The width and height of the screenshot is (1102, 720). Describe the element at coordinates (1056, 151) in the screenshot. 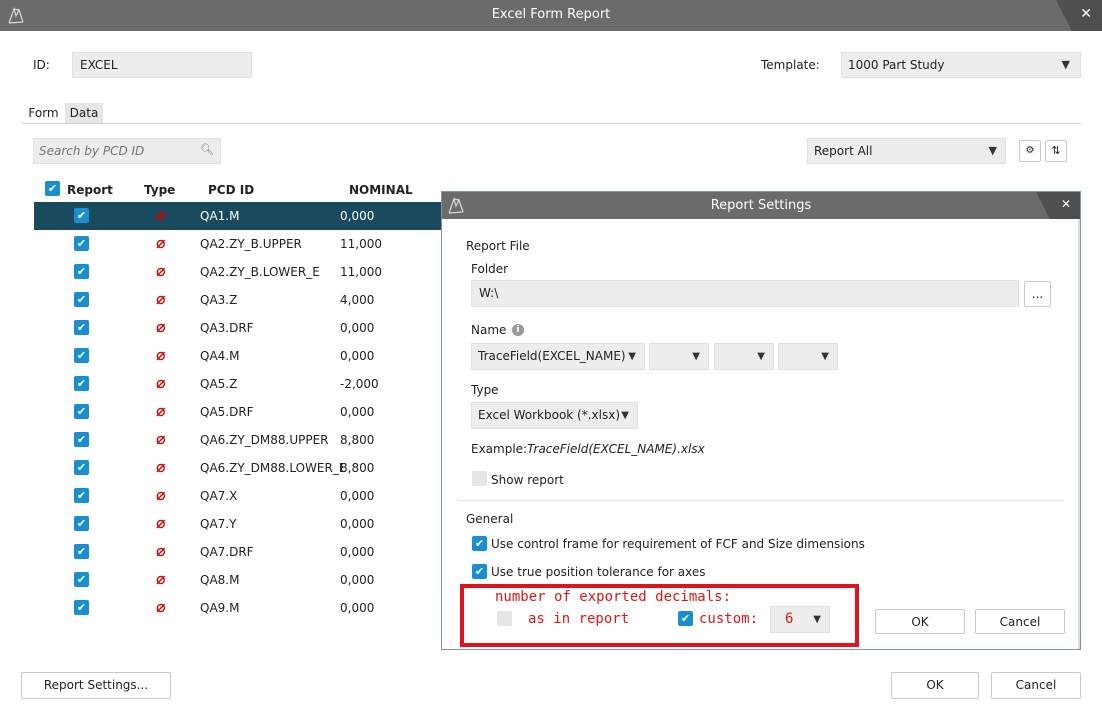

I see `sort-button: ⇅` at that location.